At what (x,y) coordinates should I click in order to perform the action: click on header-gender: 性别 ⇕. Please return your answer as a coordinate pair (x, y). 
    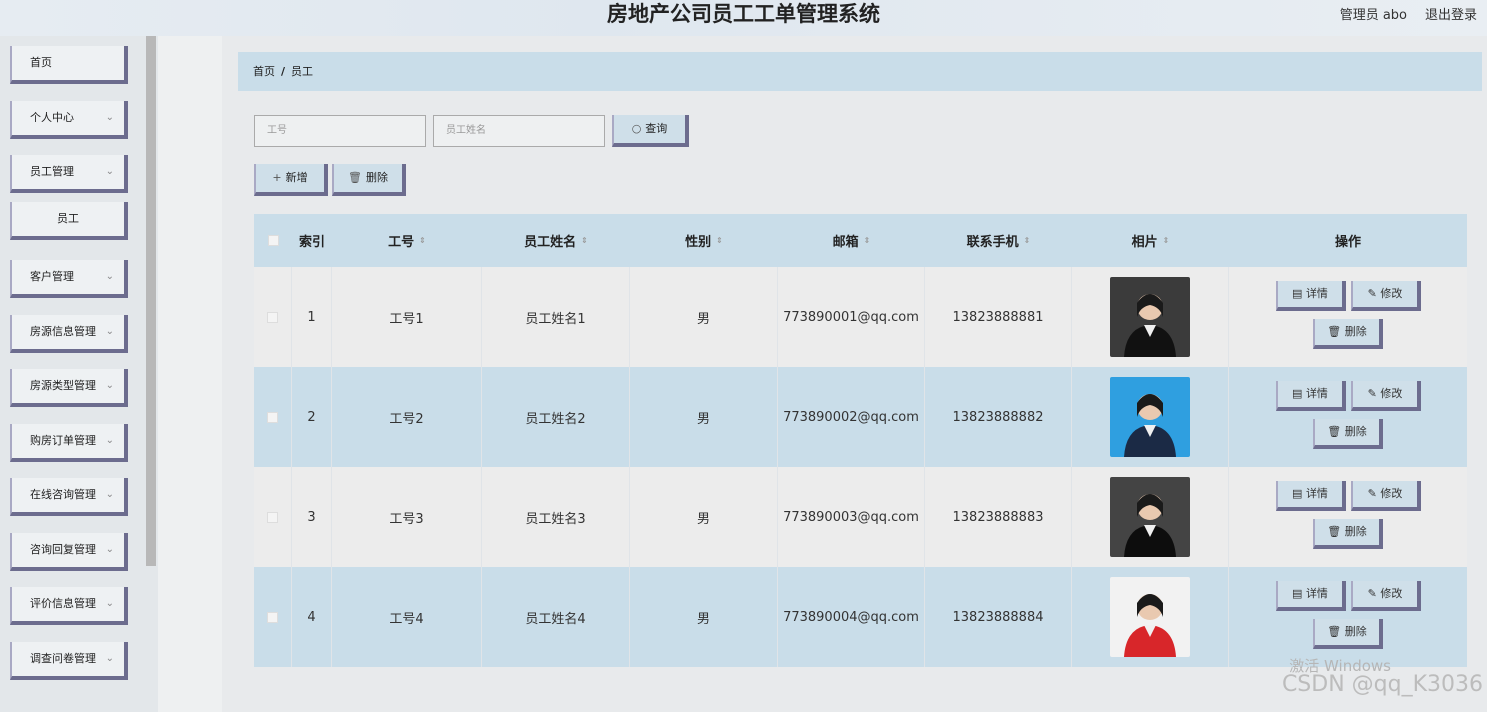
    Looking at the image, I should click on (704, 240).